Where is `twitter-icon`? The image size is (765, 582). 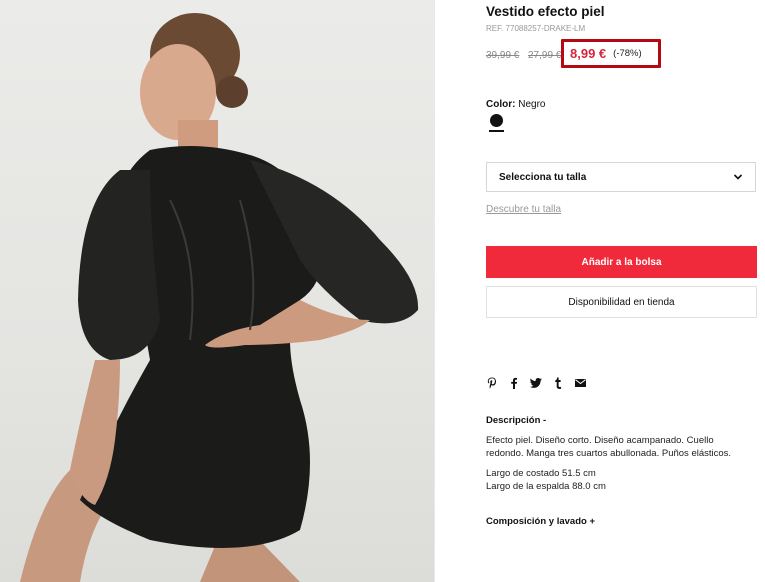 twitter-icon is located at coordinates (536, 383).